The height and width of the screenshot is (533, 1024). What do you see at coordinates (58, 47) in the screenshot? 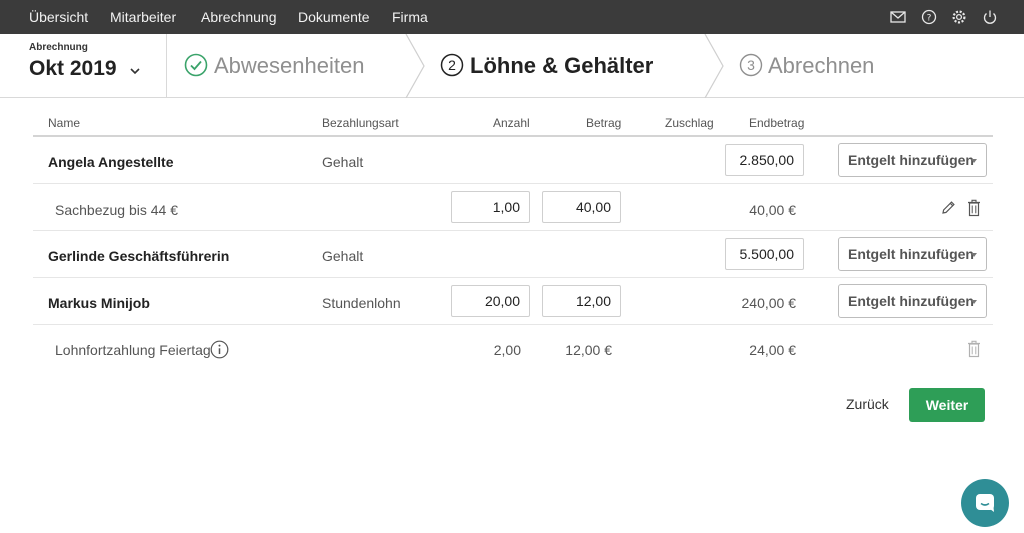
I see `period-label: Abrechnung` at bounding box center [58, 47].